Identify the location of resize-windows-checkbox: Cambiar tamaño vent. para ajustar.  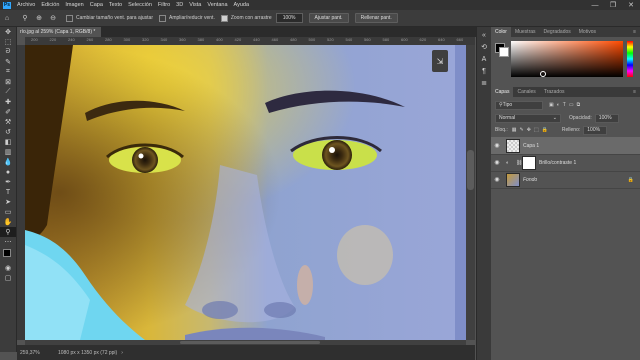
(109, 18).